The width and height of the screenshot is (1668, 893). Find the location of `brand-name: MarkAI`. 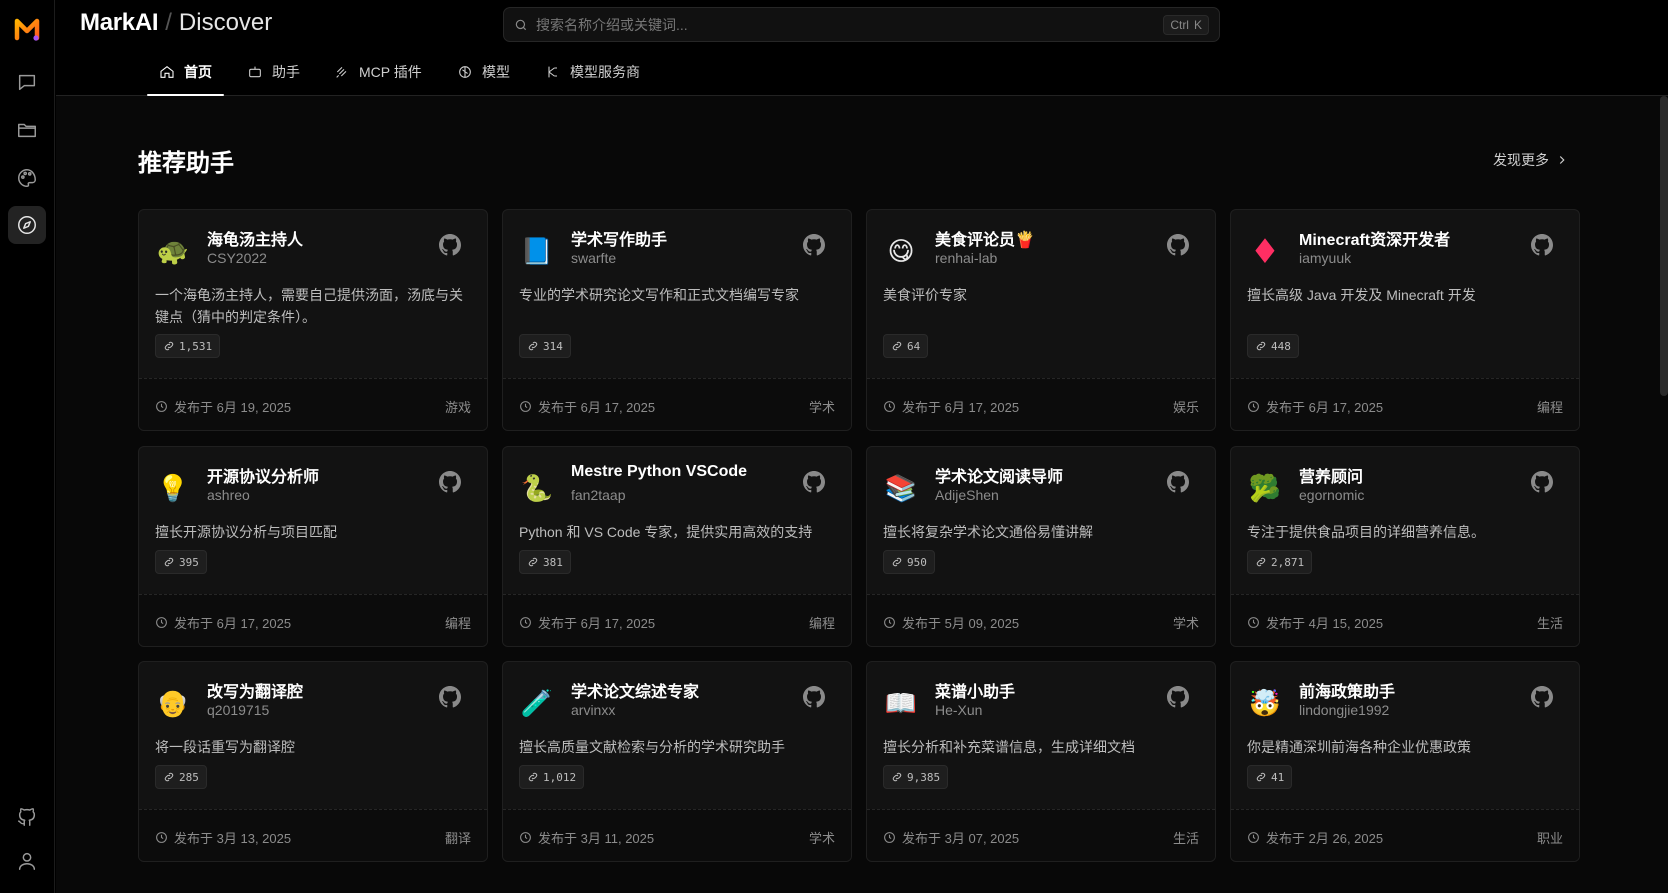

brand-name: MarkAI is located at coordinates (119, 22).